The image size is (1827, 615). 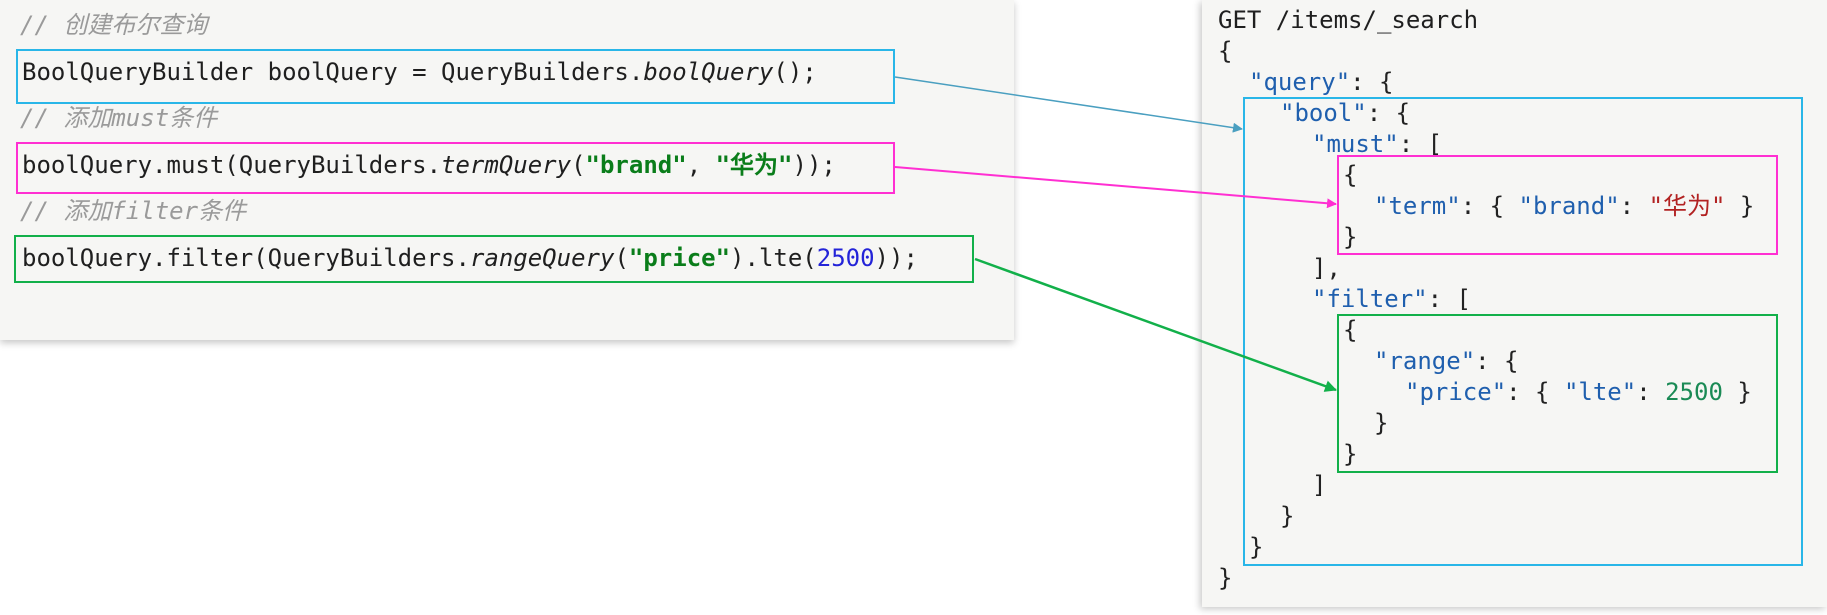 What do you see at coordinates (494, 259) in the screenshot?
I see `highlight-box-filter` at bounding box center [494, 259].